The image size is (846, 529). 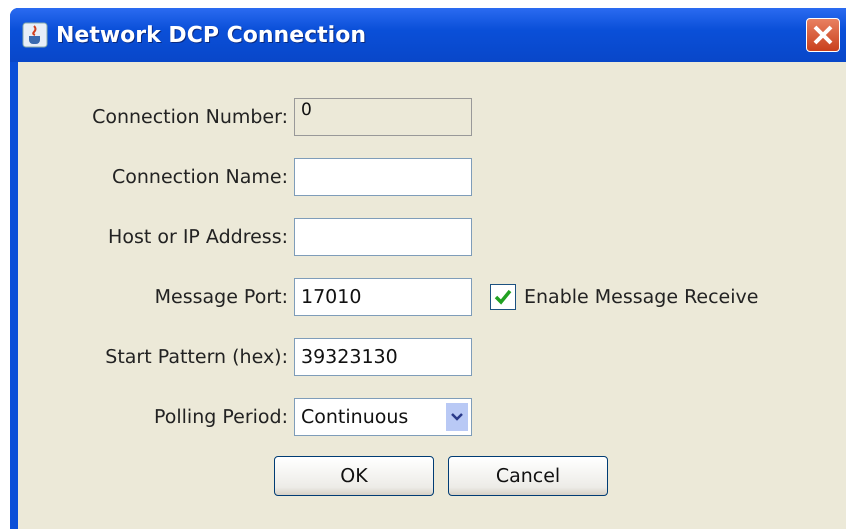 I want to click on text-field: 17010, so click(x=383, y=297).